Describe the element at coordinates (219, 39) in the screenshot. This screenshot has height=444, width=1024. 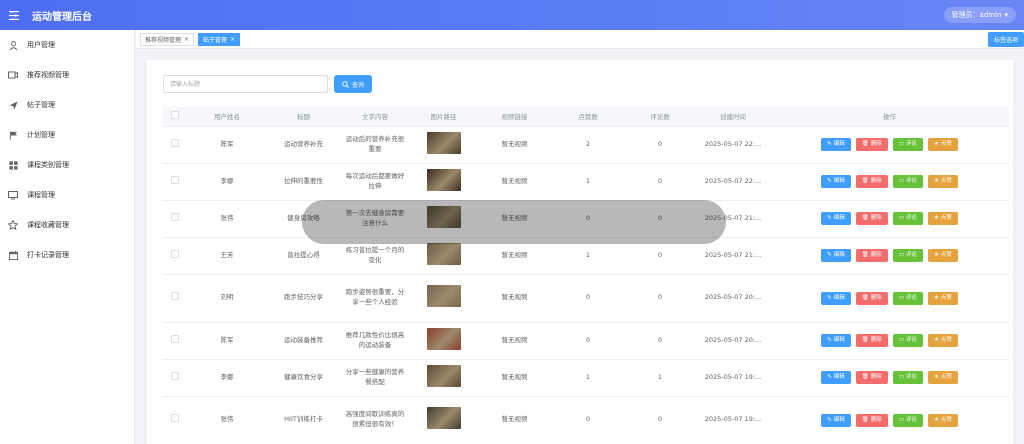
I see `tab-posts: 帖子管理 ×` at that location.